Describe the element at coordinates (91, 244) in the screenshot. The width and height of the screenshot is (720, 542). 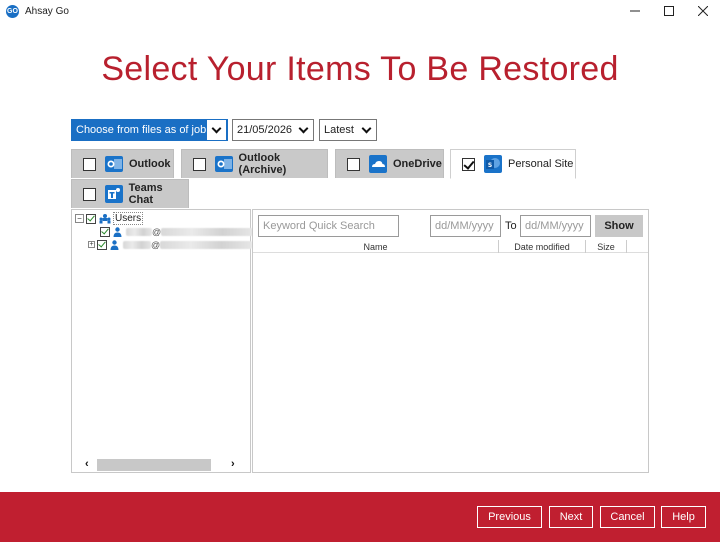
I see `expand-icon: +` at that location.